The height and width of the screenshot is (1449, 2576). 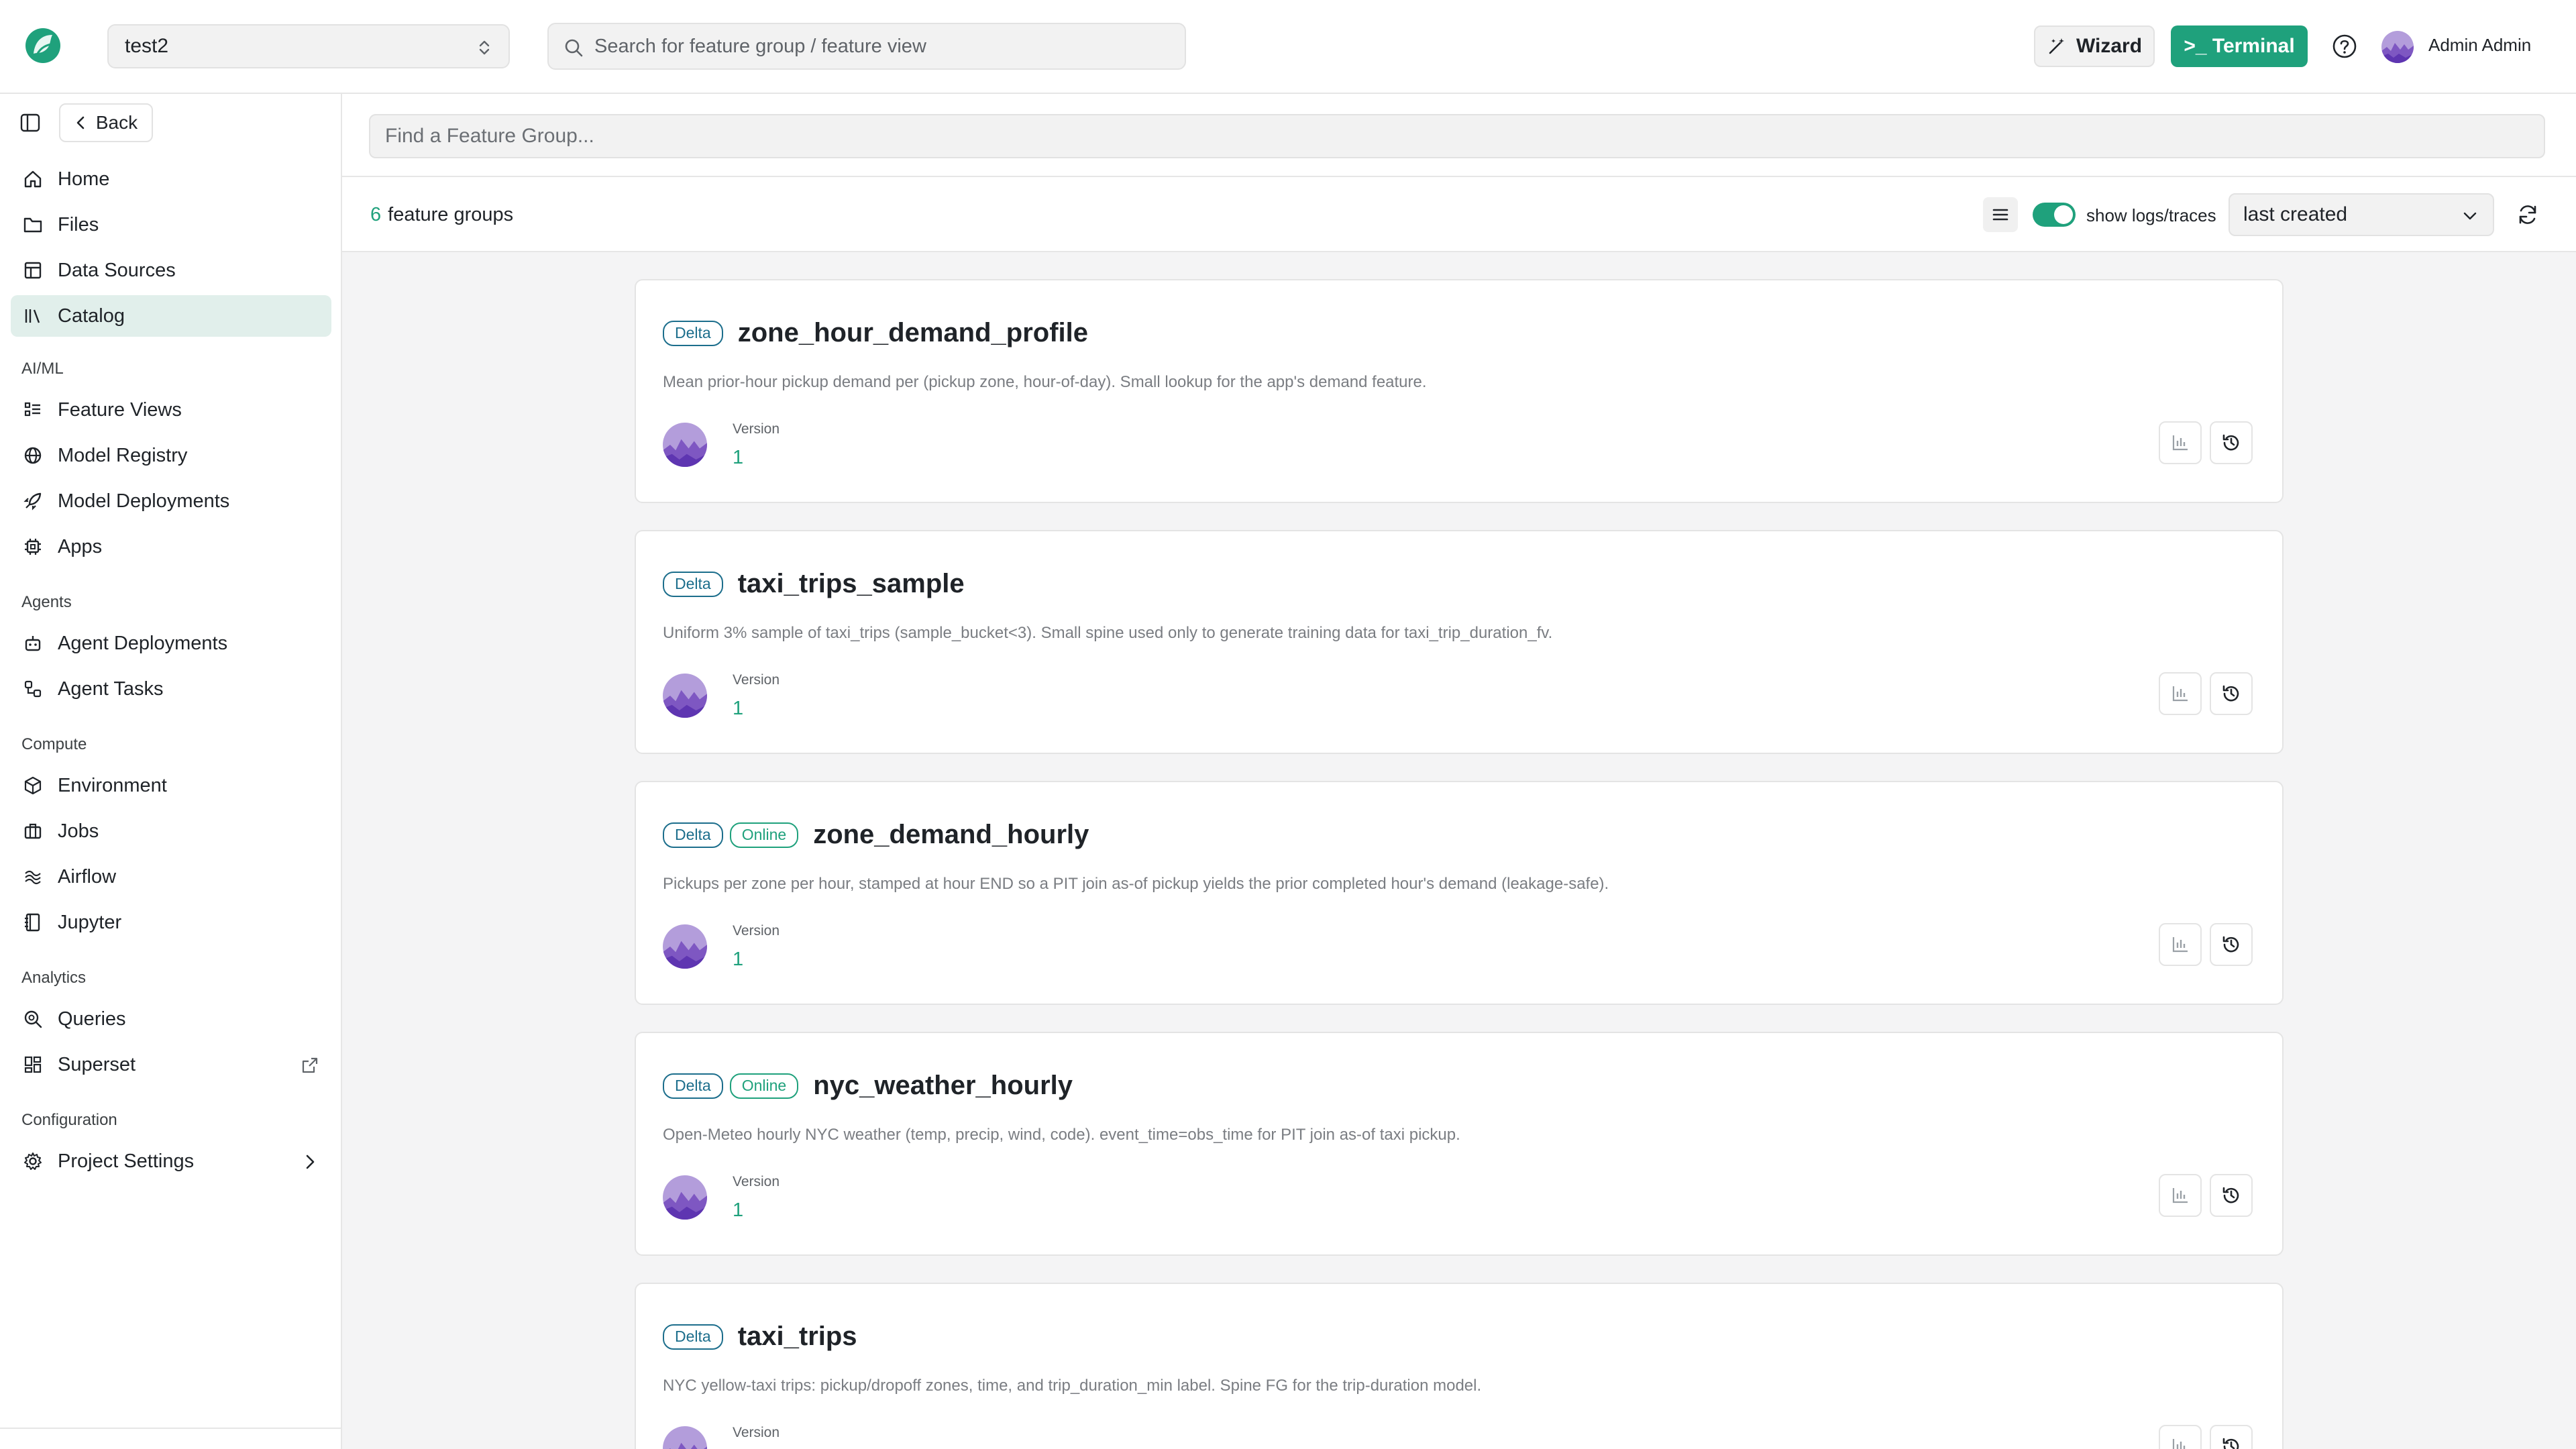 I want to click on project-name: test2, so click(x=147, y=46).